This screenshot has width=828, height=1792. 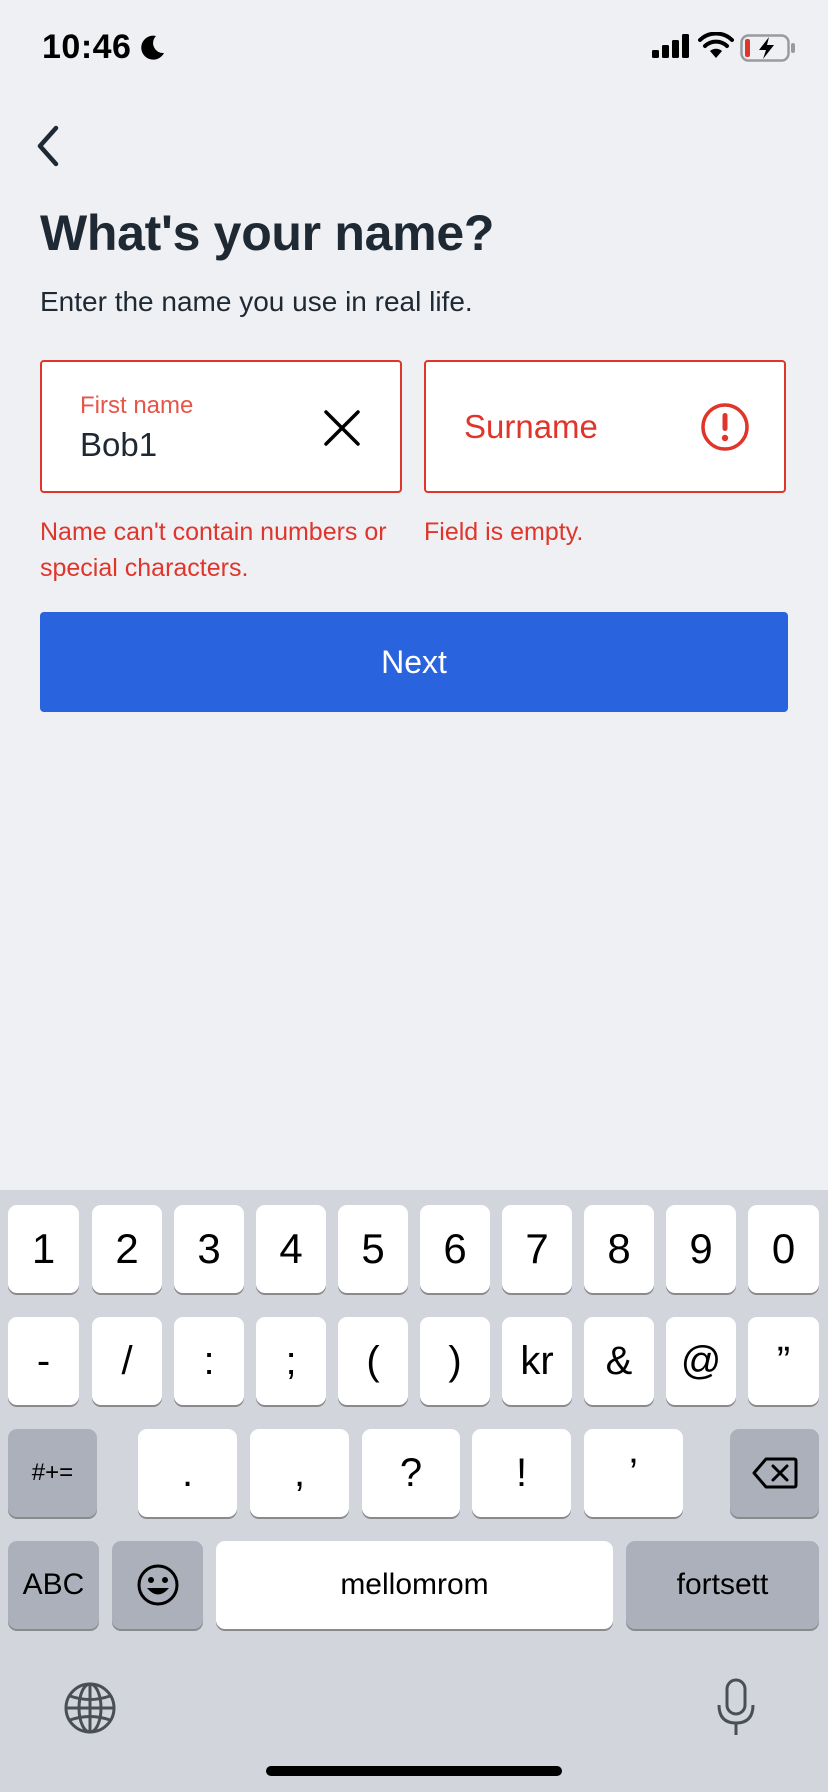 I want to click on next-button: Next, so click(x=414, y=662).